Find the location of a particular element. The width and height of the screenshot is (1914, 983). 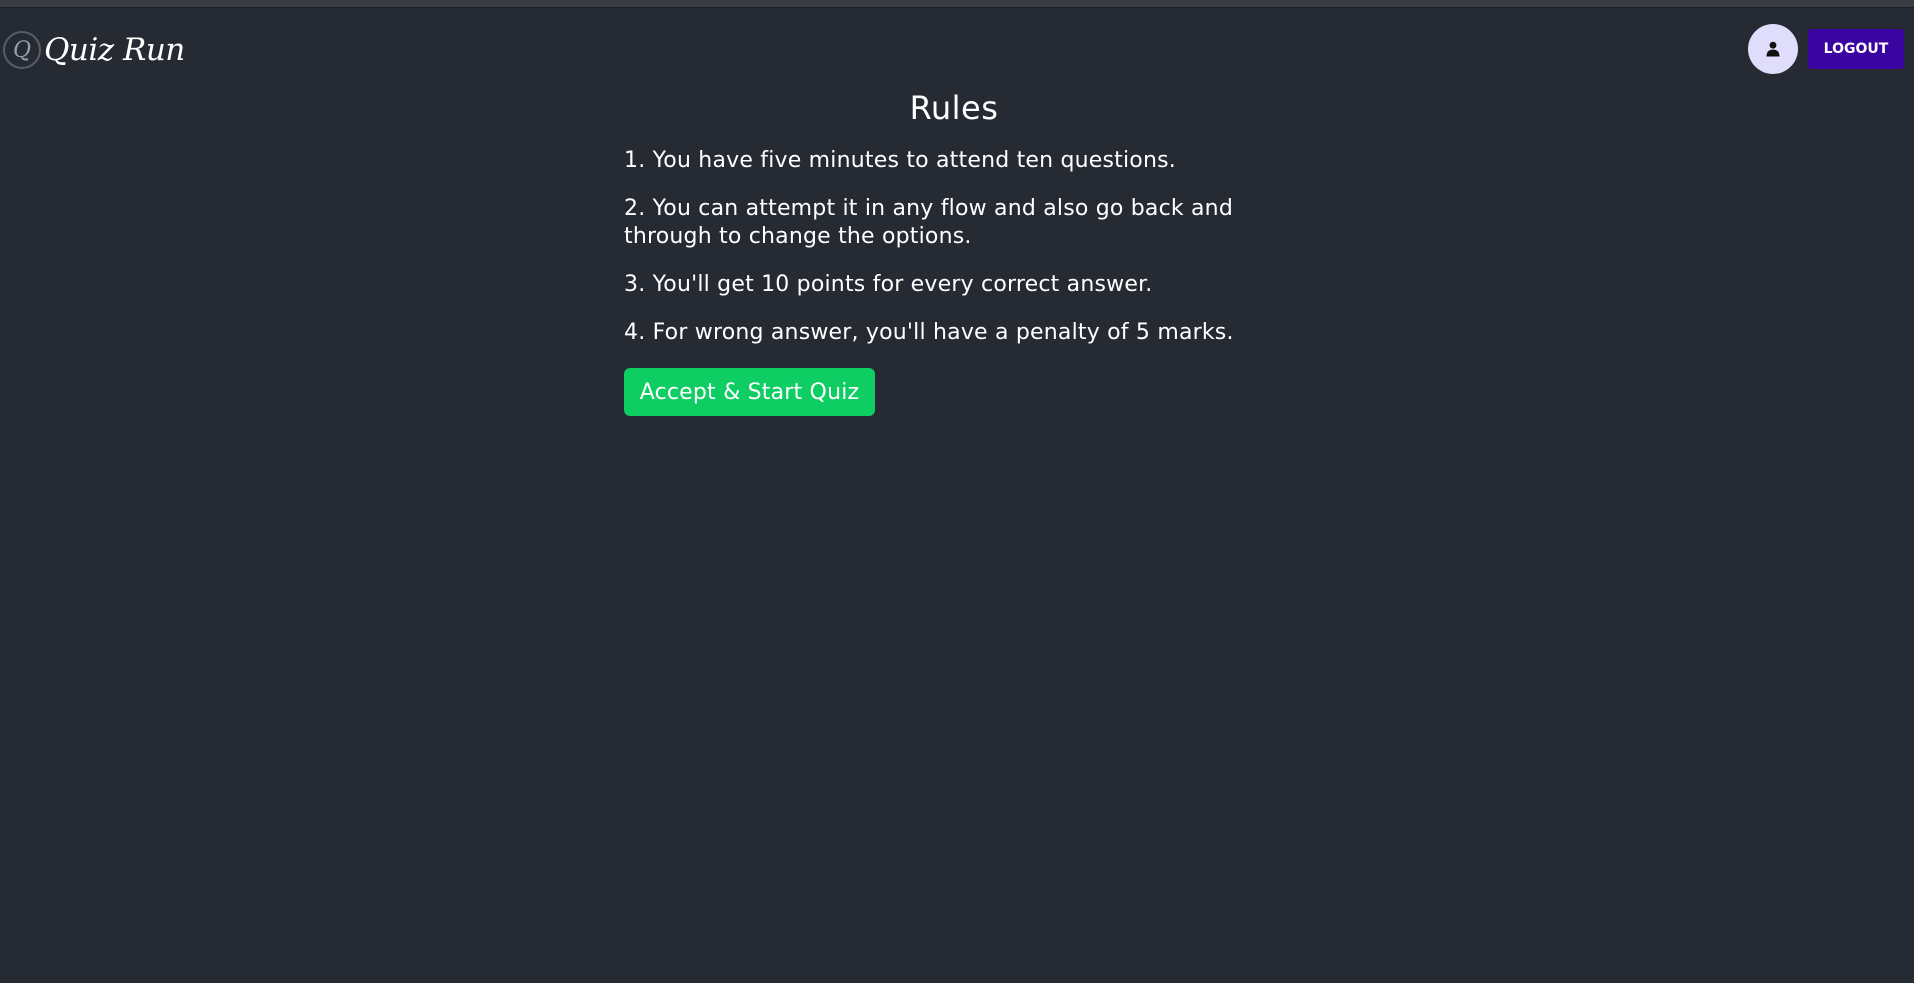

quiz-logo-icon: Q is located at coordinates (22, 50).